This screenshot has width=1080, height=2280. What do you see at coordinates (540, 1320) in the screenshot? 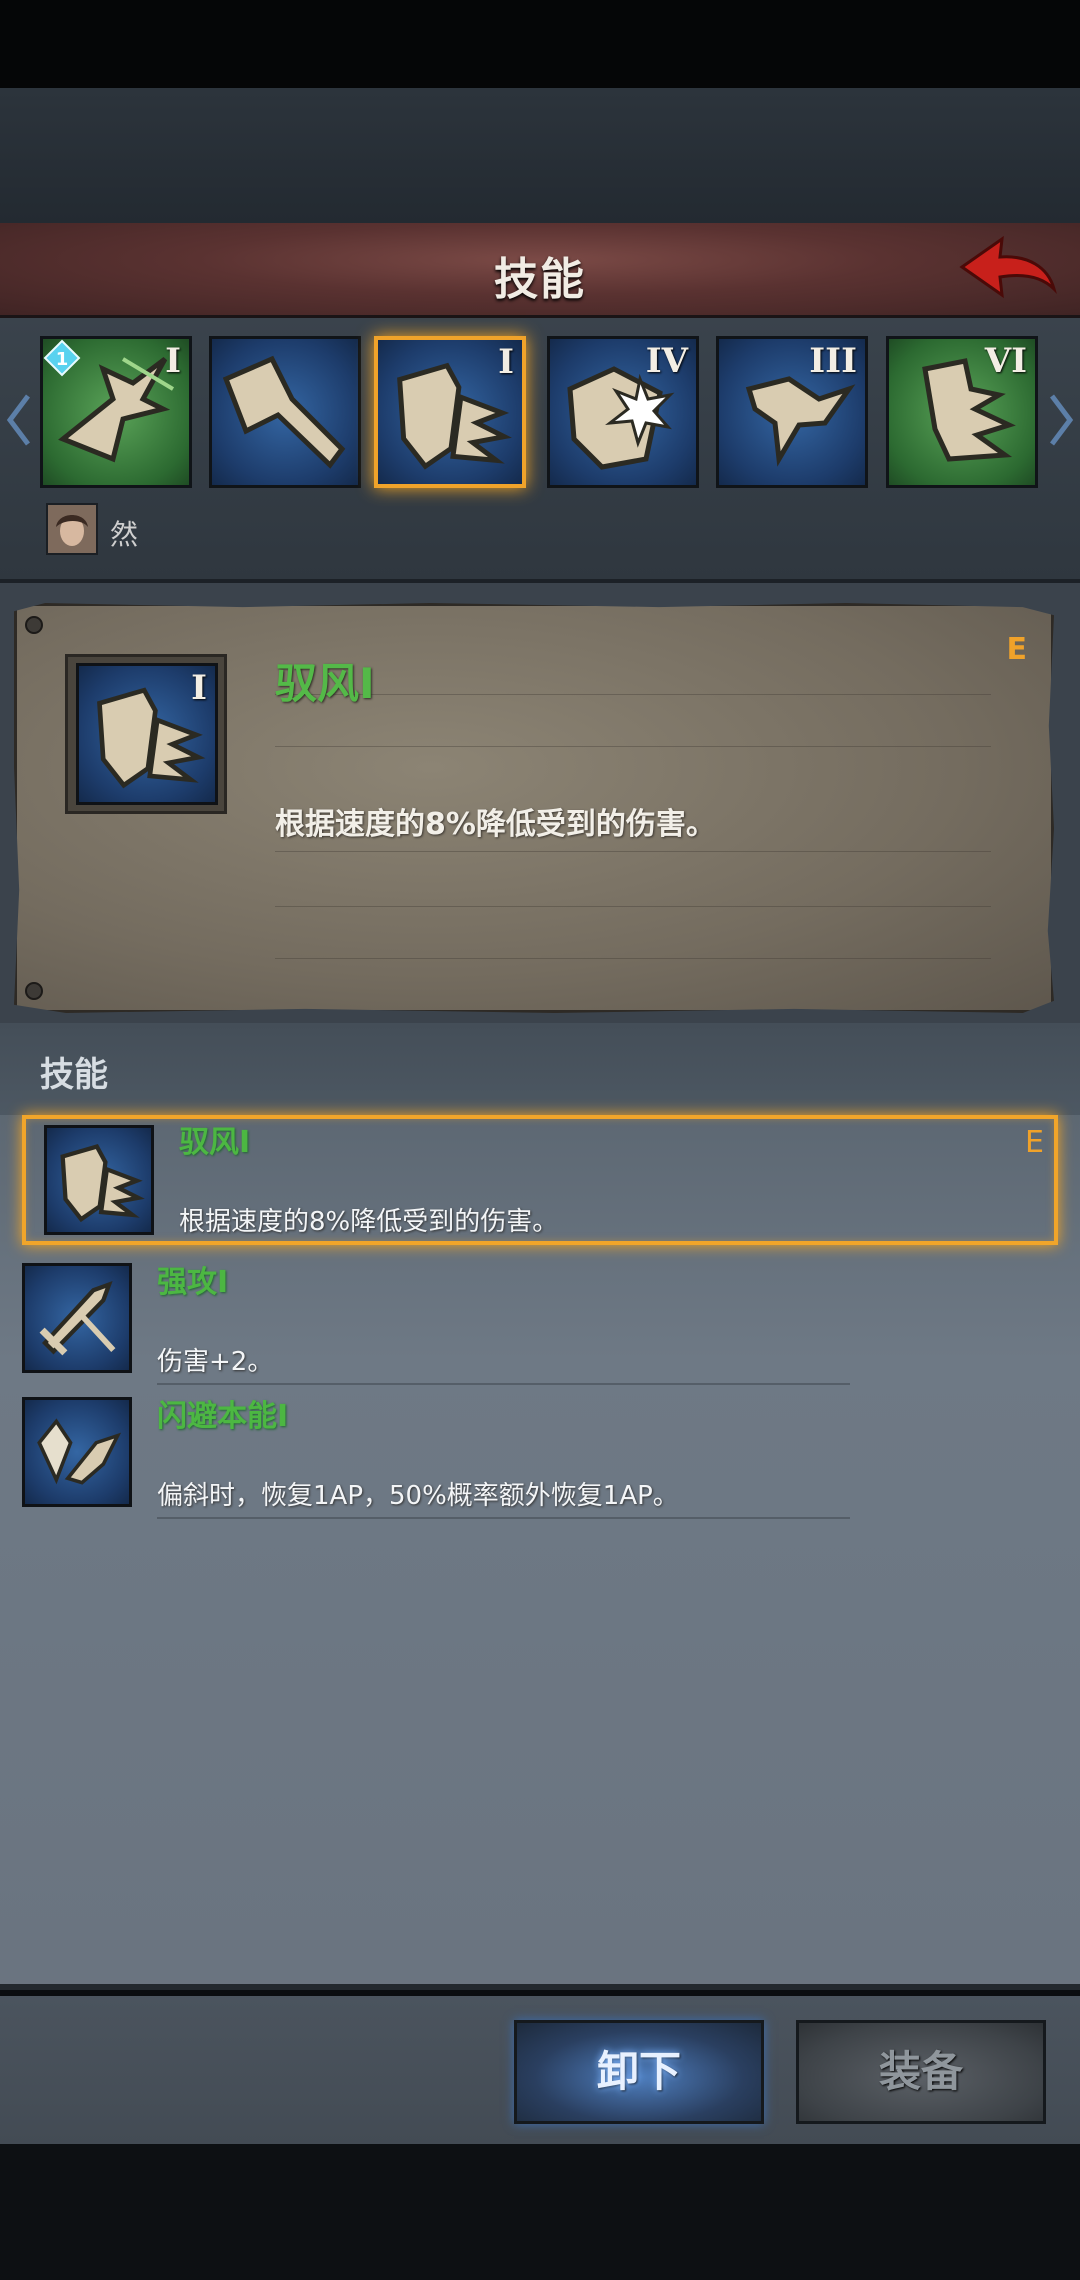
I see `skill-list-item: 强攻I 伤害+2。` at bounding box center [540, 1320].